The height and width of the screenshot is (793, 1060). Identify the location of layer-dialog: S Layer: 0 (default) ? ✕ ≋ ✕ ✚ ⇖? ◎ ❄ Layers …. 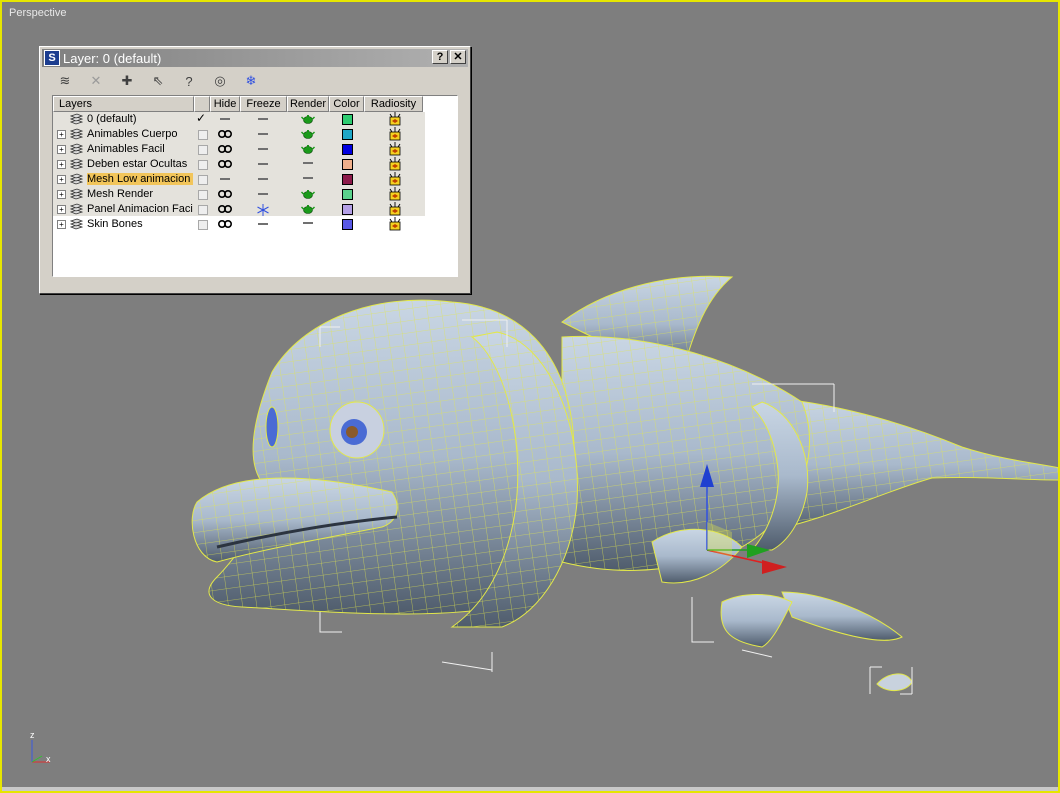
(255, 170).